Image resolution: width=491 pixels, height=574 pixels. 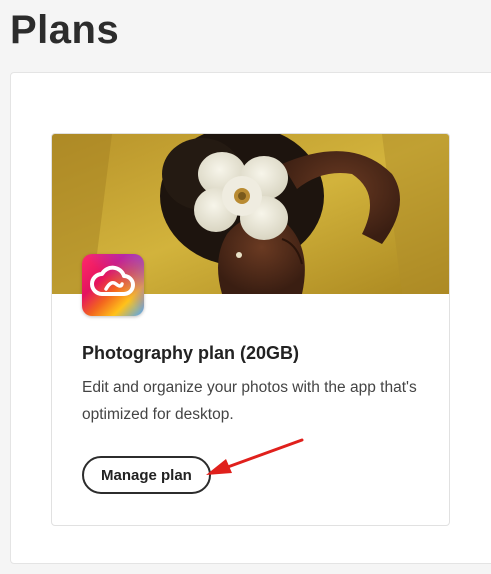 I want to click on creative-cloud-icon, so click(x=113, y=285).